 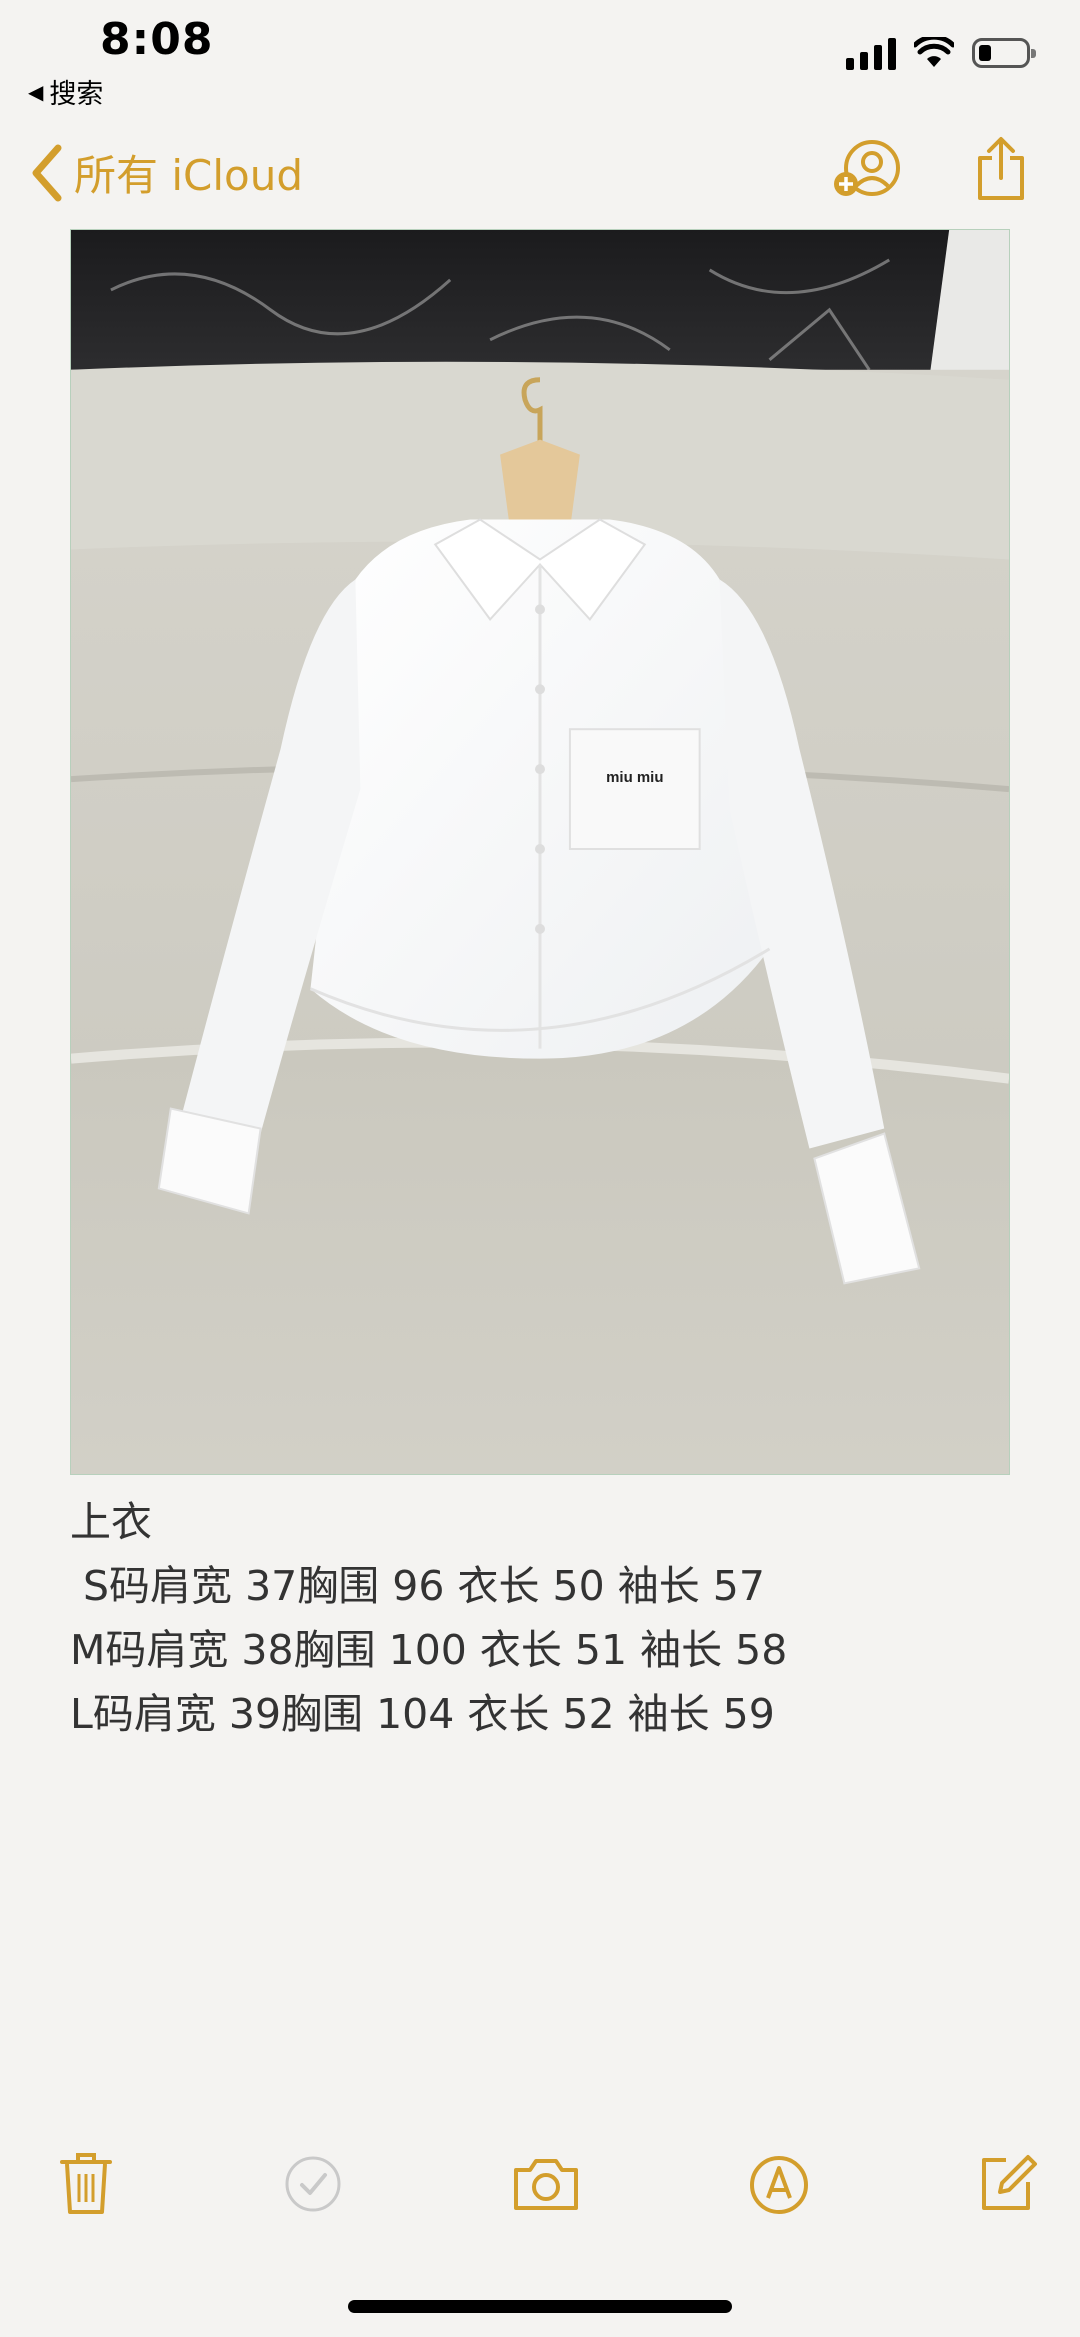 What do you see at coordinates (417, 1586) in the screenshot?
I see `note-line: S码肩宽 37胸围 96 衣长 50 袖长 57` at bounding box center [417, 1586].